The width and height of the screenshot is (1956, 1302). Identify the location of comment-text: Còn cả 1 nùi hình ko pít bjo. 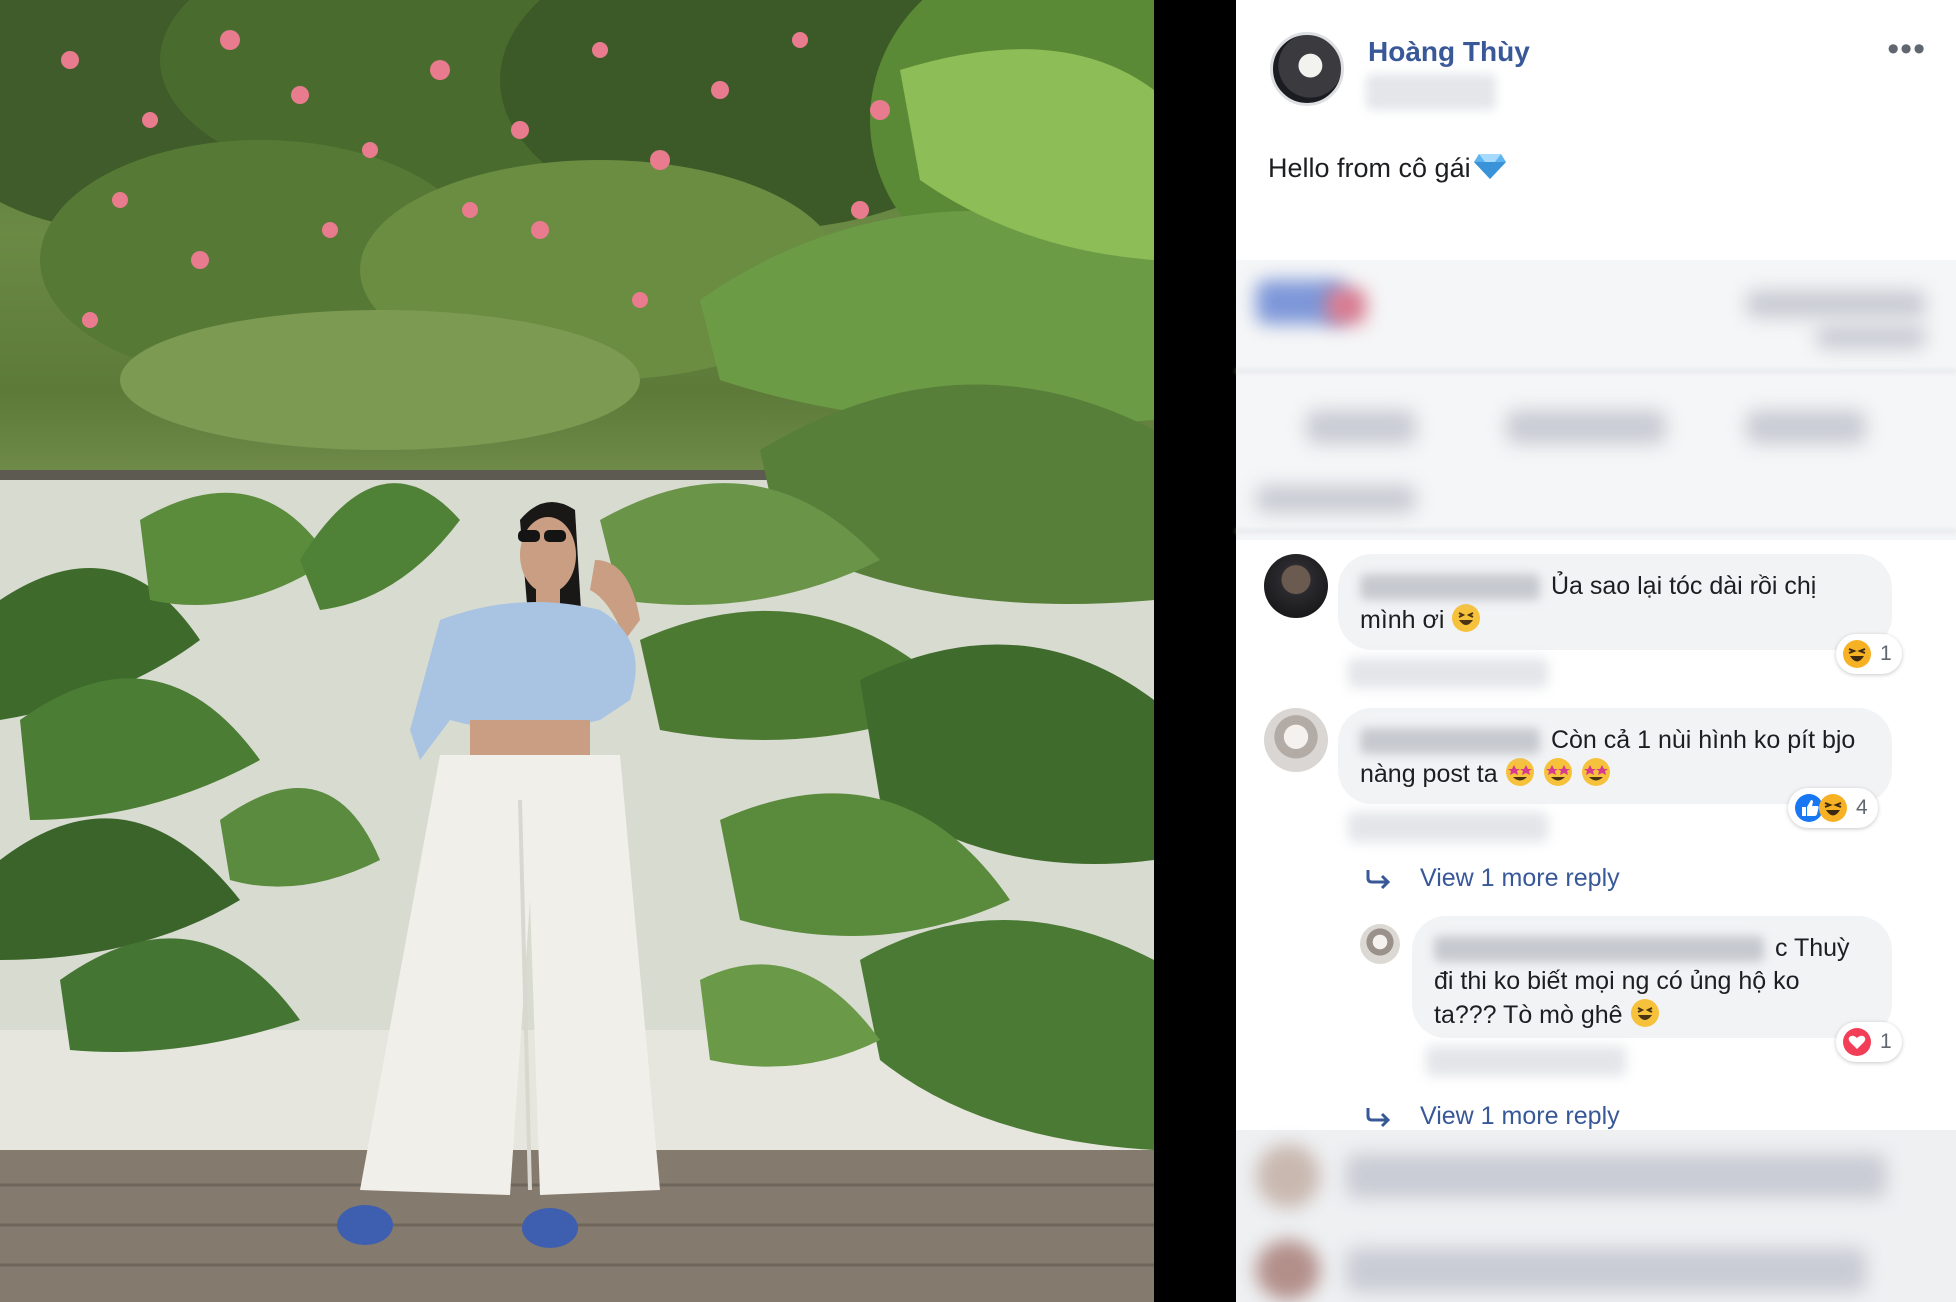
(1703, 740).